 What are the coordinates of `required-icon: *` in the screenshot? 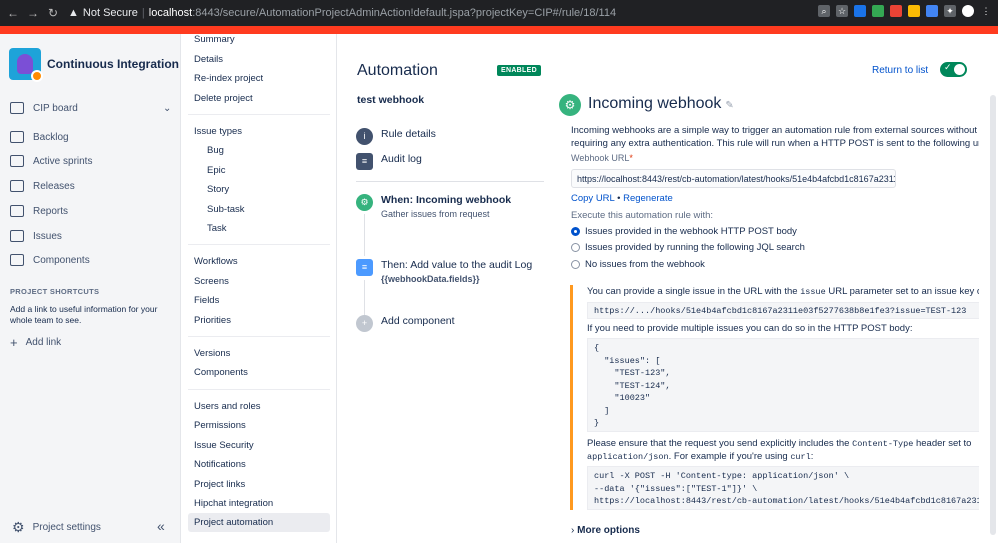 It's located at (631, 158).